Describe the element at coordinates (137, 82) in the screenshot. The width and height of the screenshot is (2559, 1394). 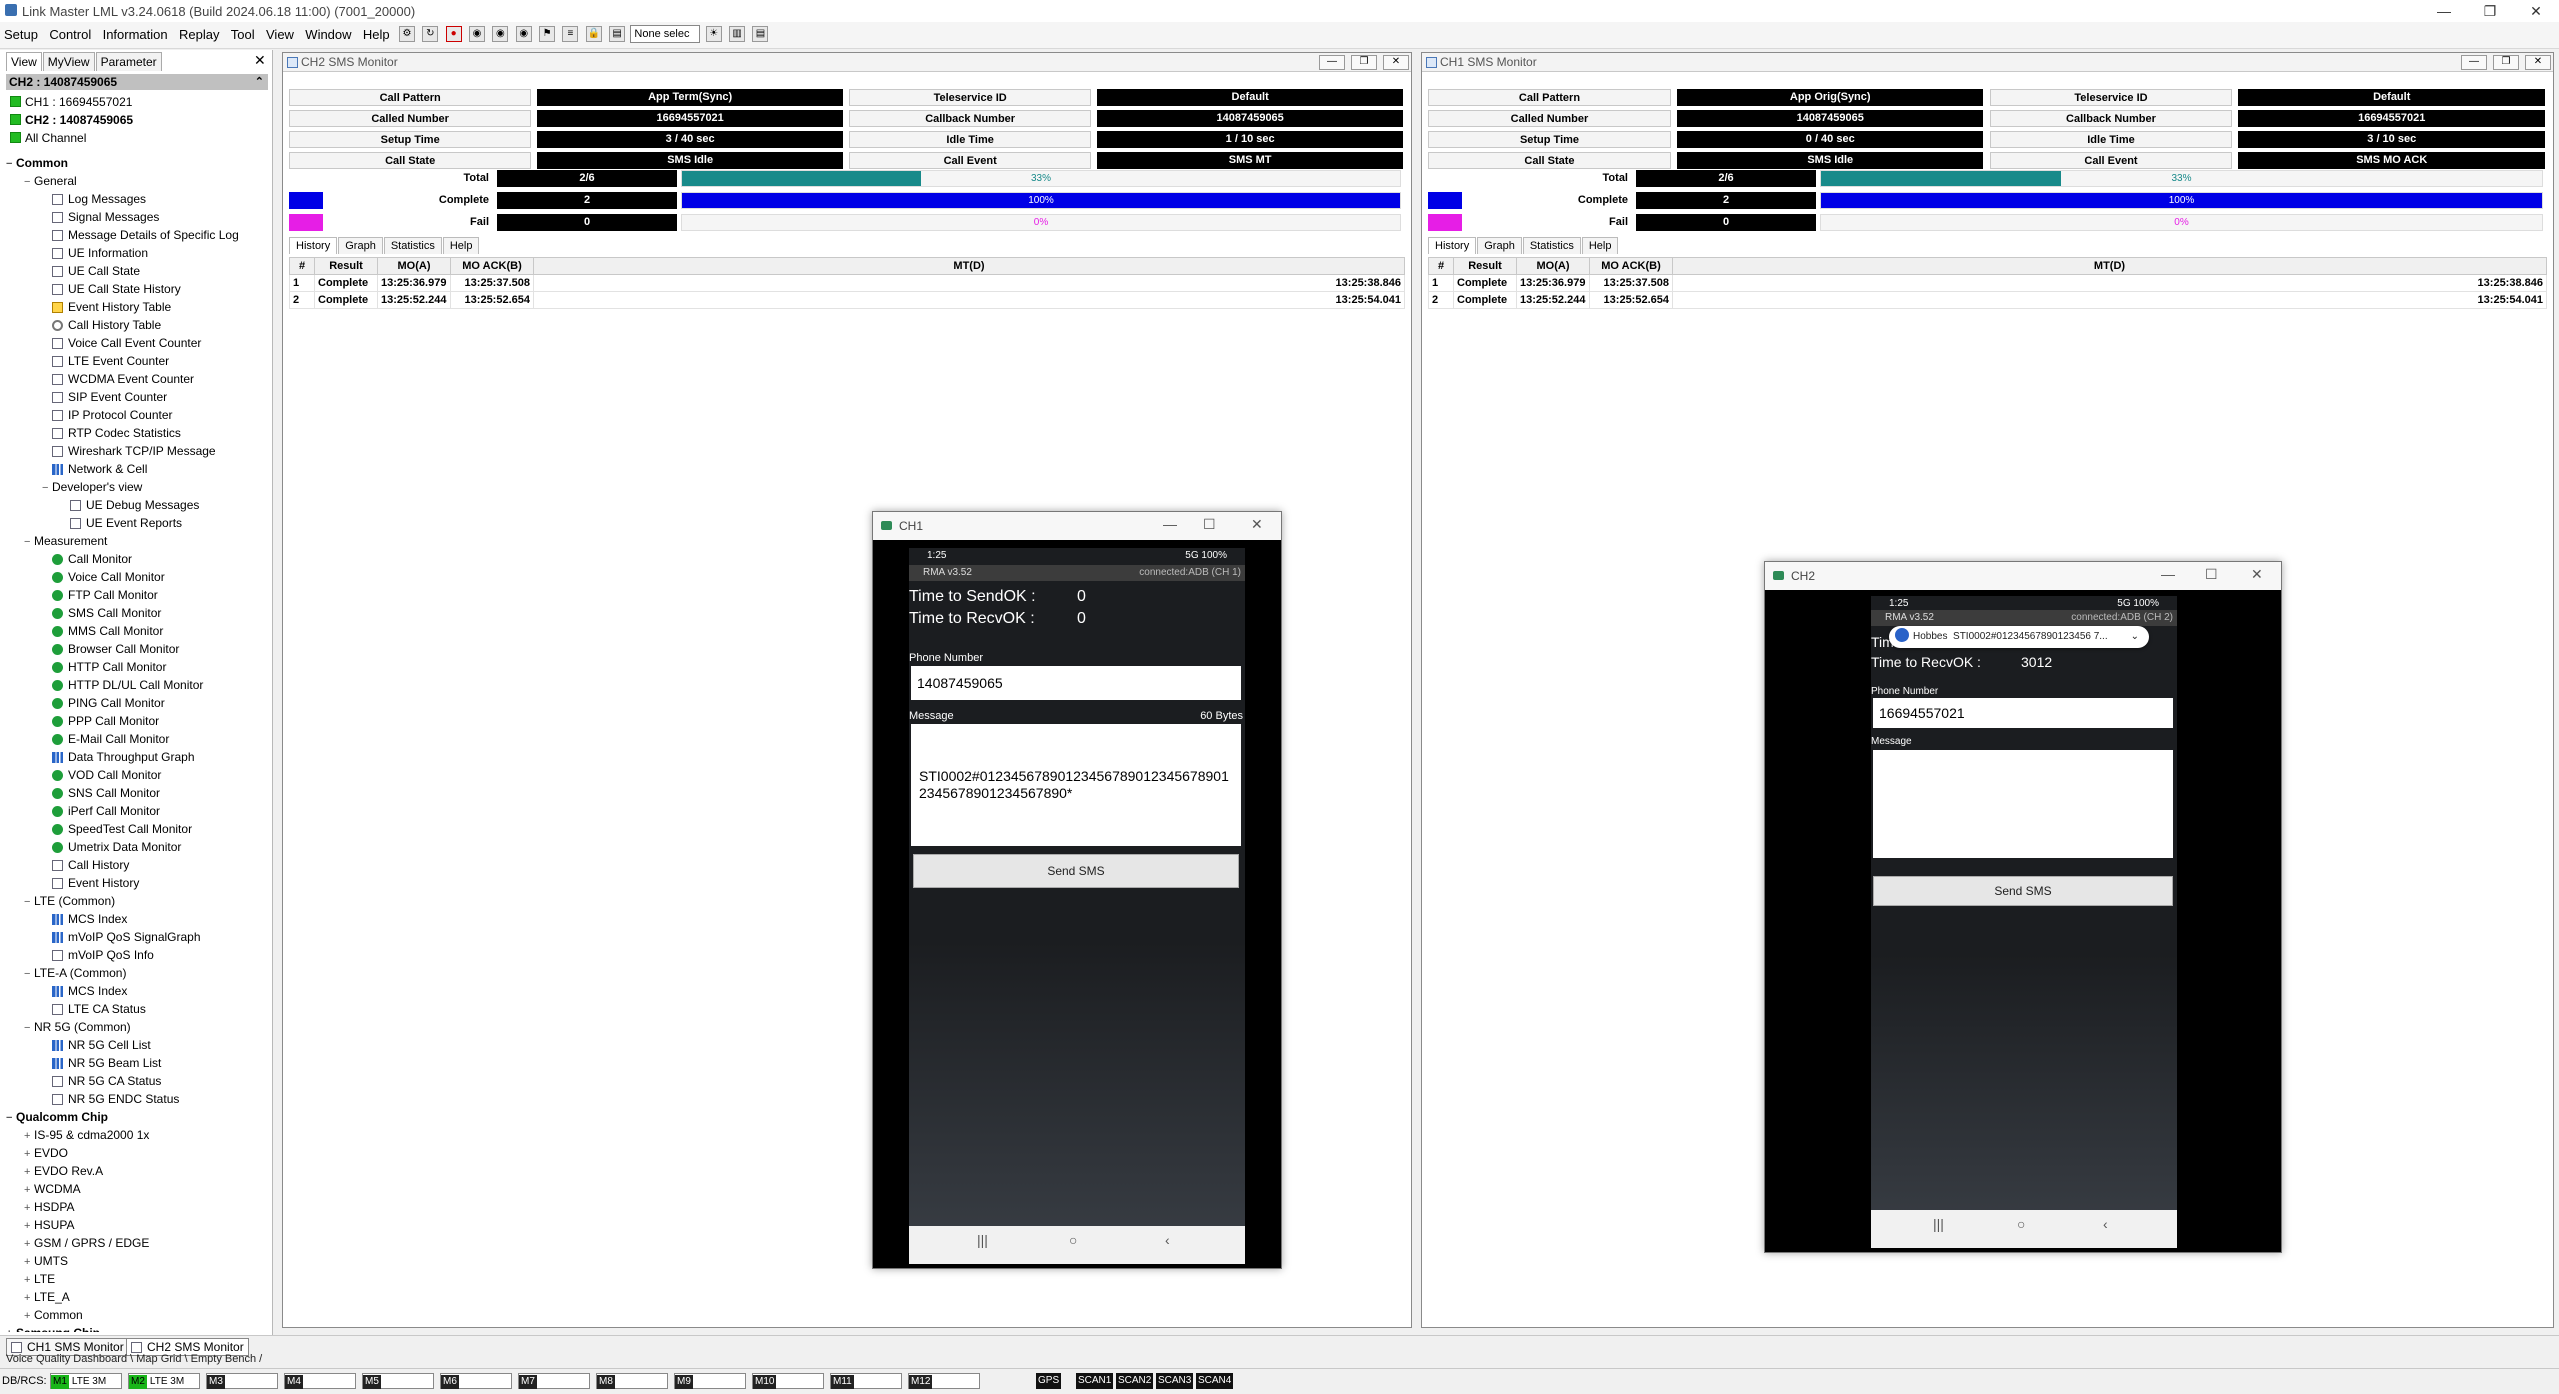
I see `channel-header: CH2 : 14087459065 ⌃` at that location.